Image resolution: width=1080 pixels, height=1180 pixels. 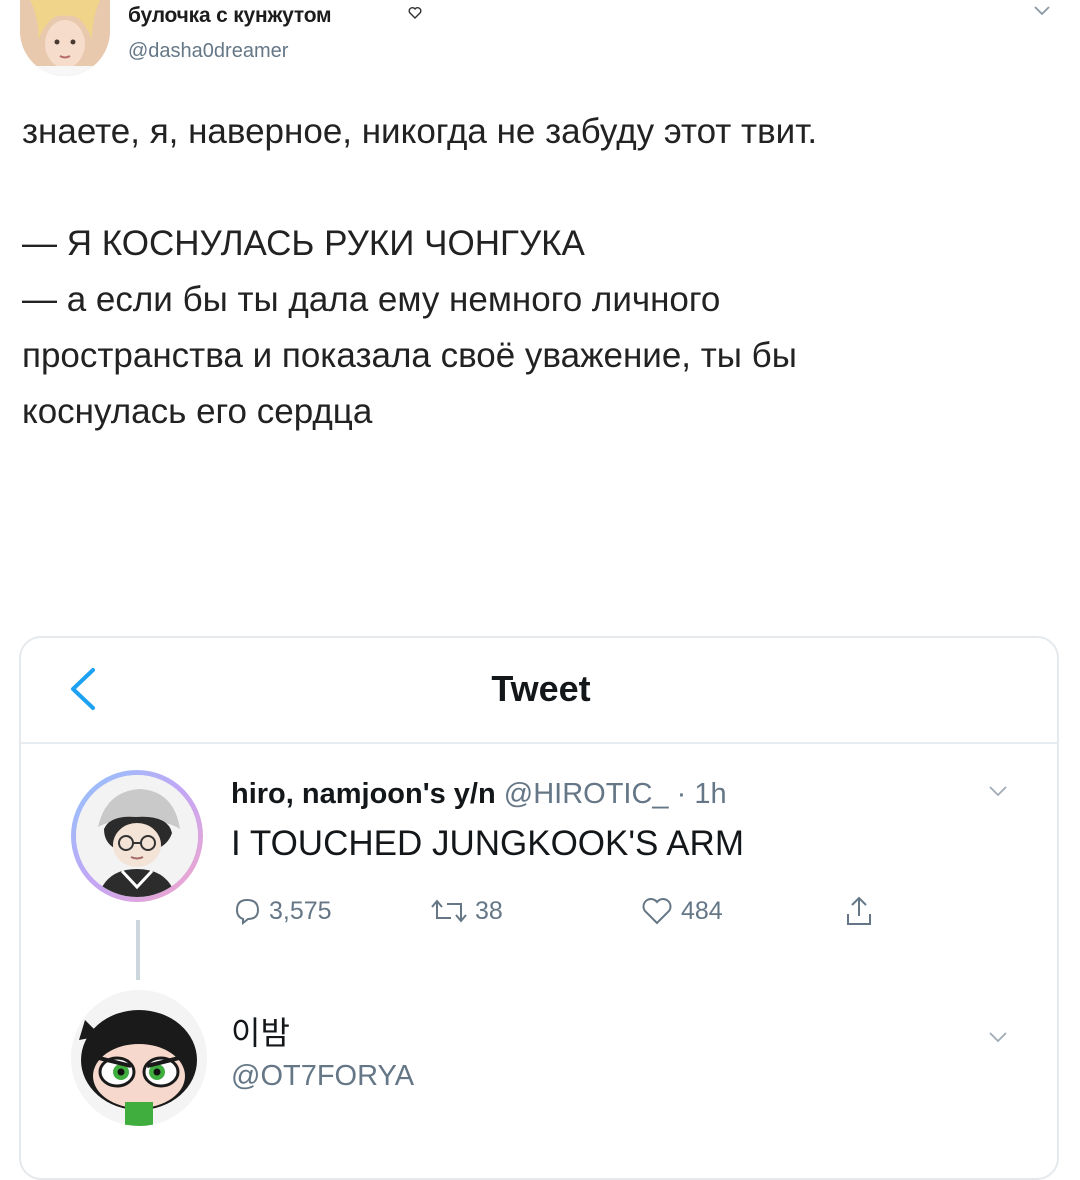 I want to click on timestamp: · 1h, so click(x=702, y=794).